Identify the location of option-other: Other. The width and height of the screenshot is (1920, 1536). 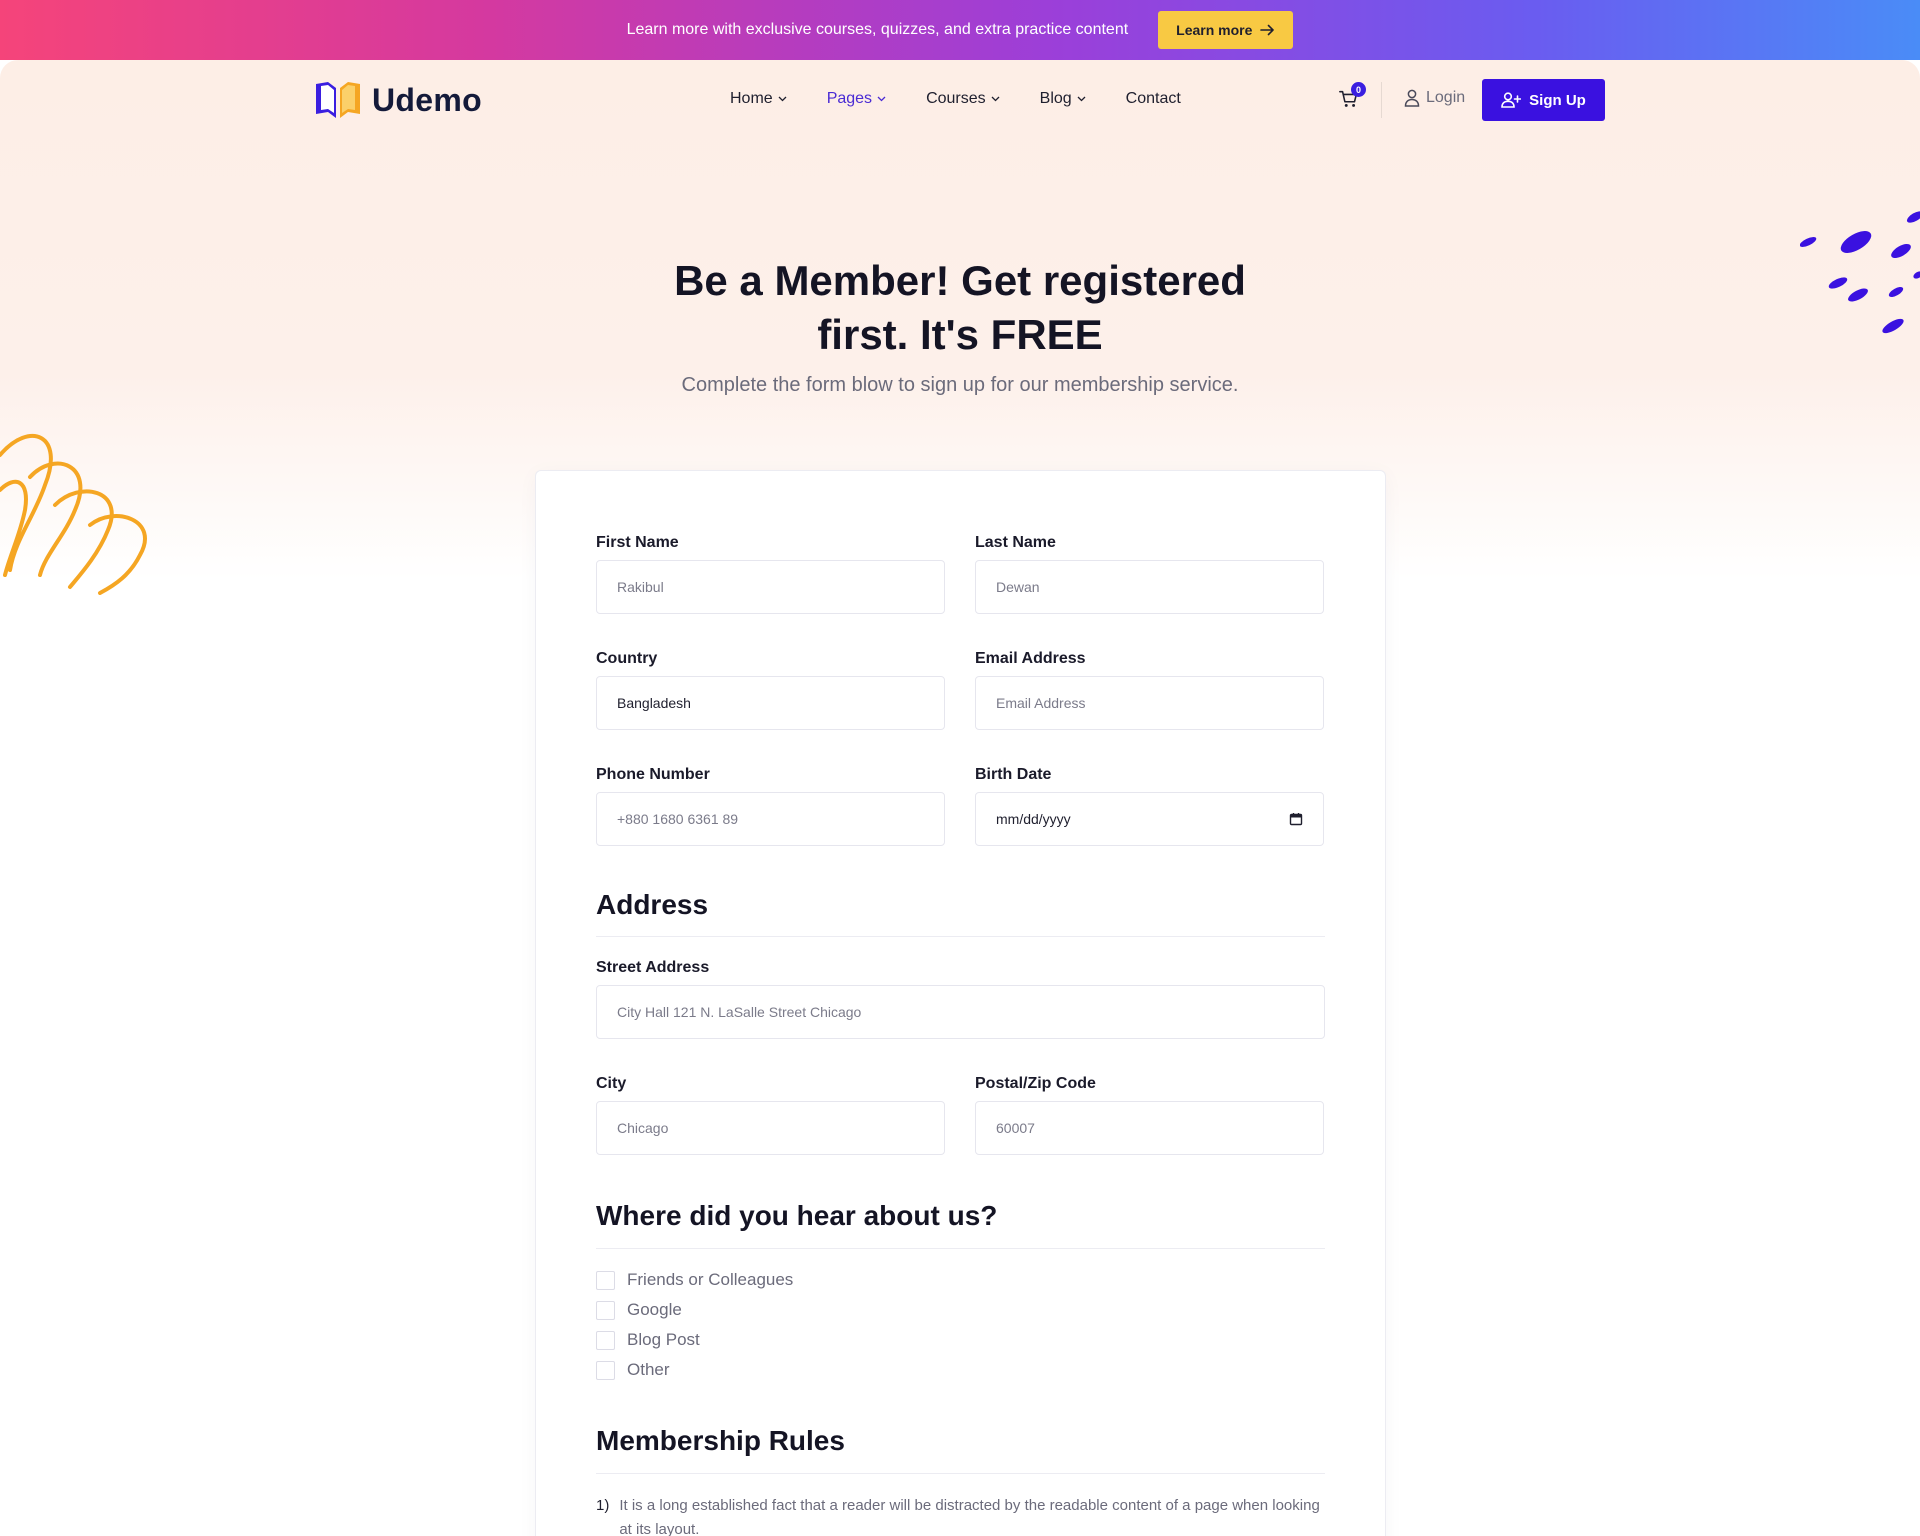
(633, 1370).